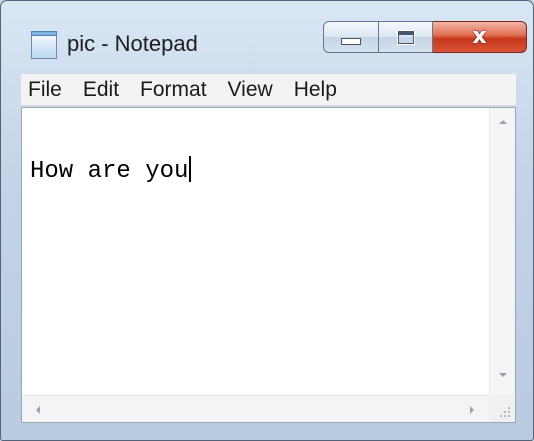 The width and height of the screenshot is (534, 441). I want to click on notepad-app-icon, so click(44, 45).